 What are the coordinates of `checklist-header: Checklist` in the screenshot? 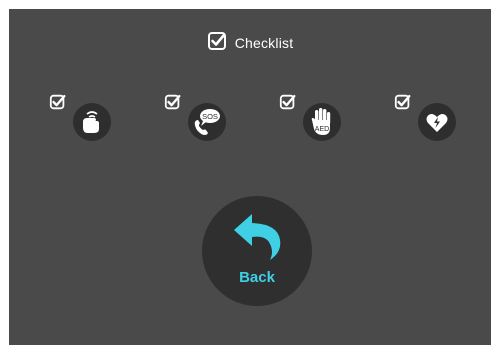 It's located at (250, 43).